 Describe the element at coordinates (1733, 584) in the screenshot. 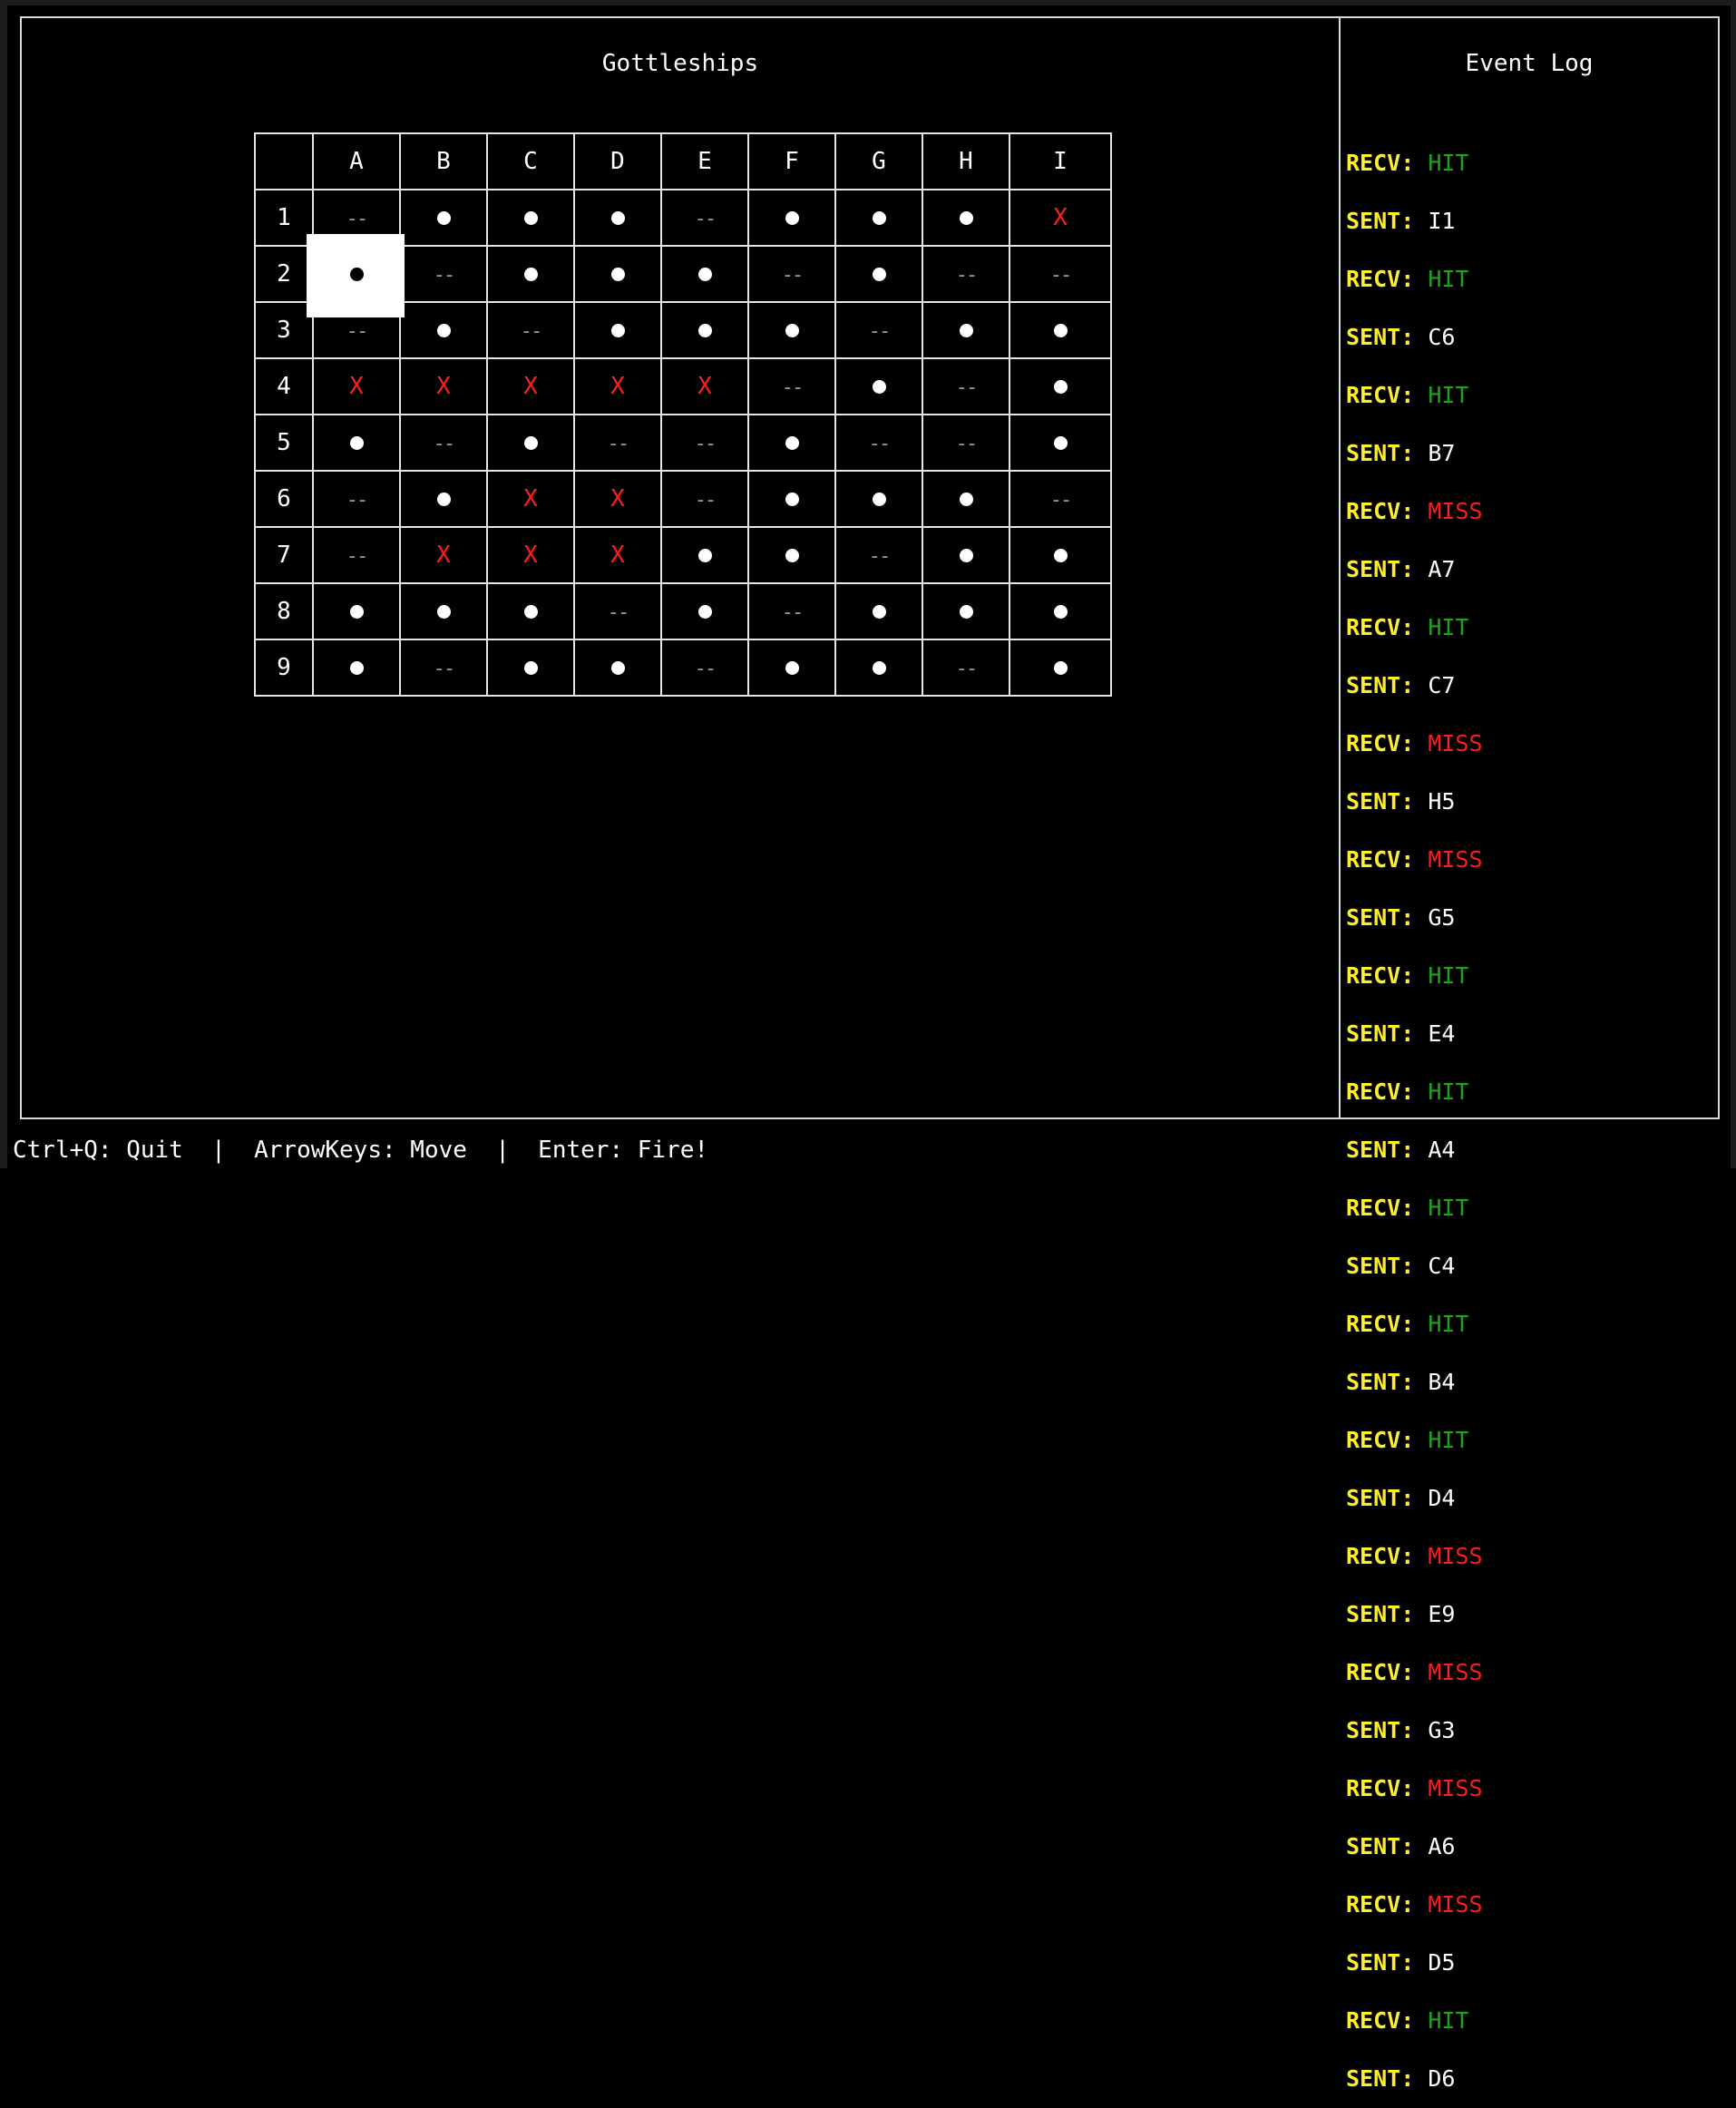

I see `window-frame-right` at that location.